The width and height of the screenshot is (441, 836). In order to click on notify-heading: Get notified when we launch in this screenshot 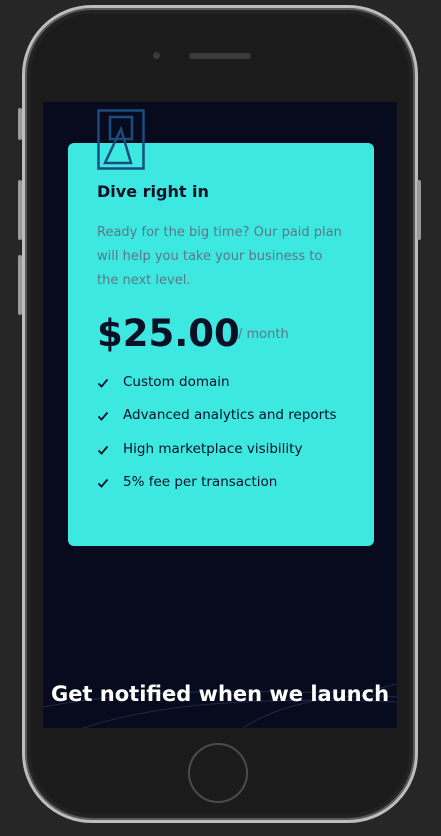, I will do `click(220, 694)`.